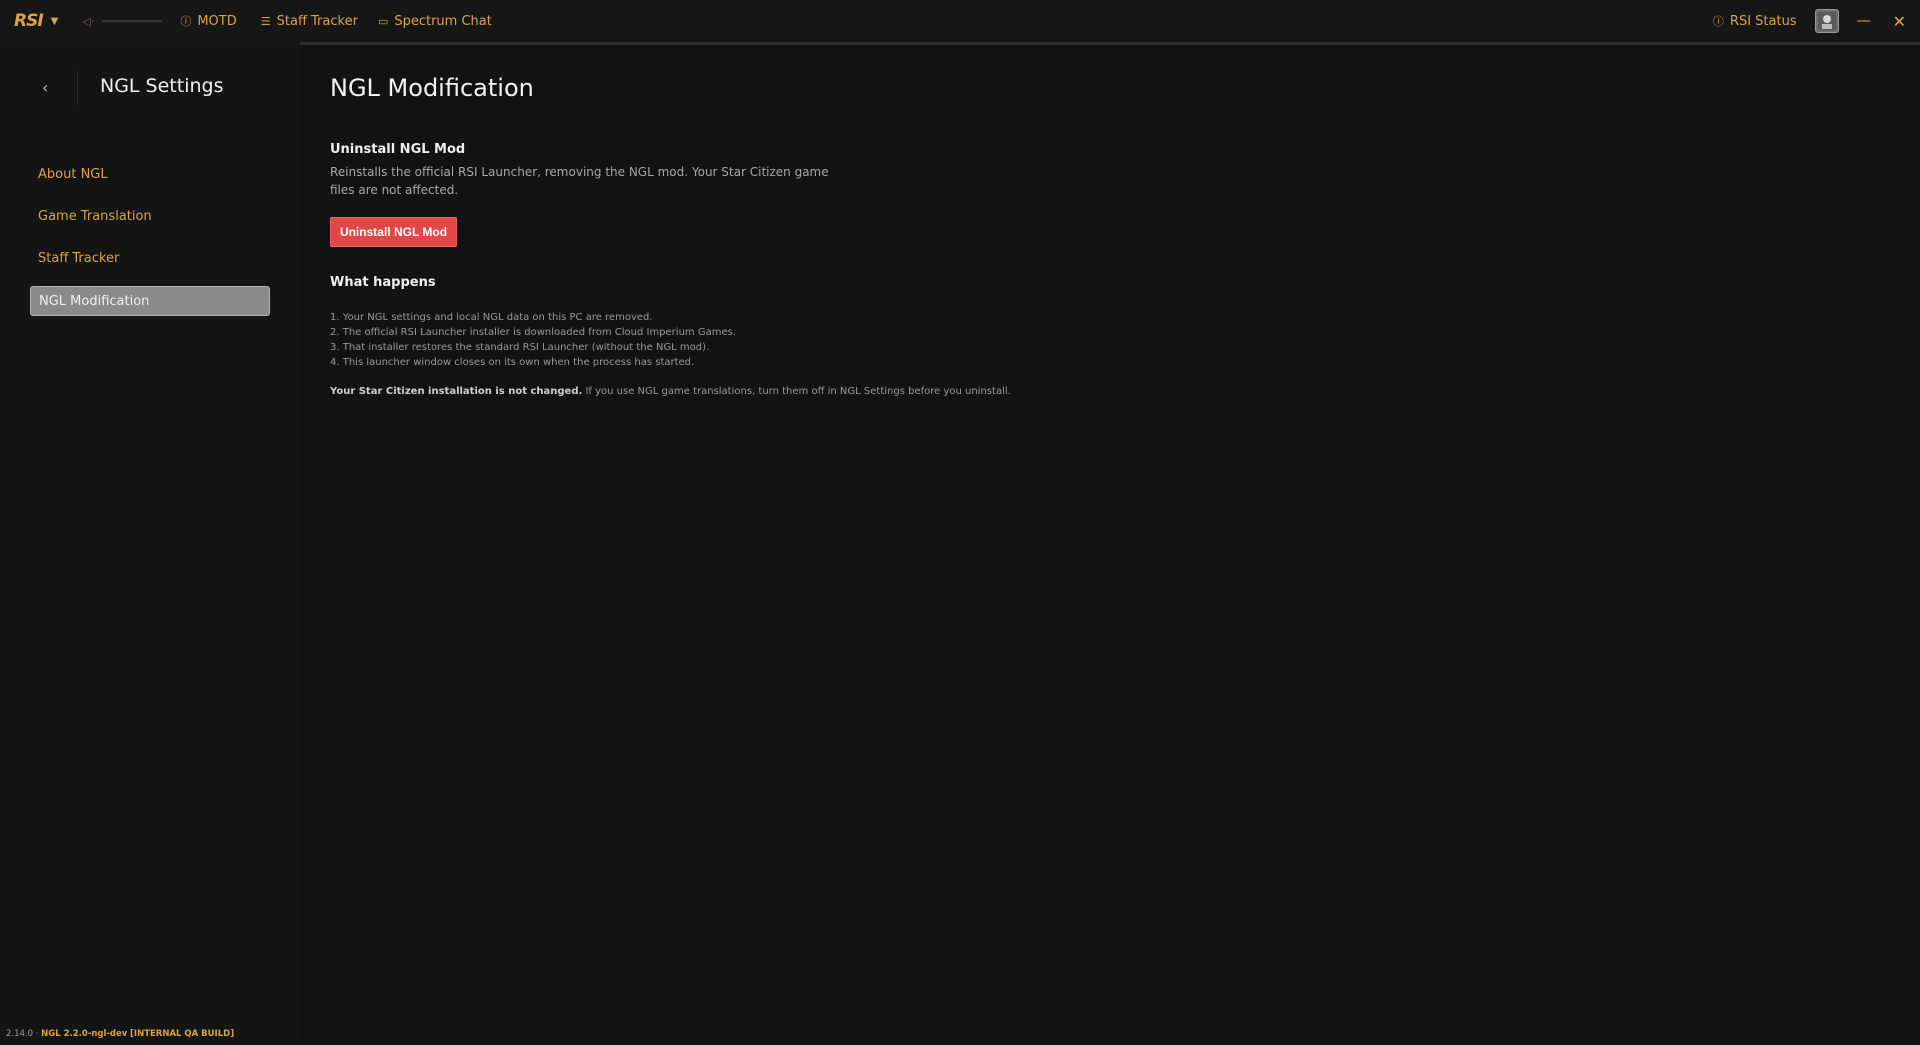 The image size is (1920, 1045). I want to click on nav-staff-tracker-label: Staff Tracker, so click(317, 21).